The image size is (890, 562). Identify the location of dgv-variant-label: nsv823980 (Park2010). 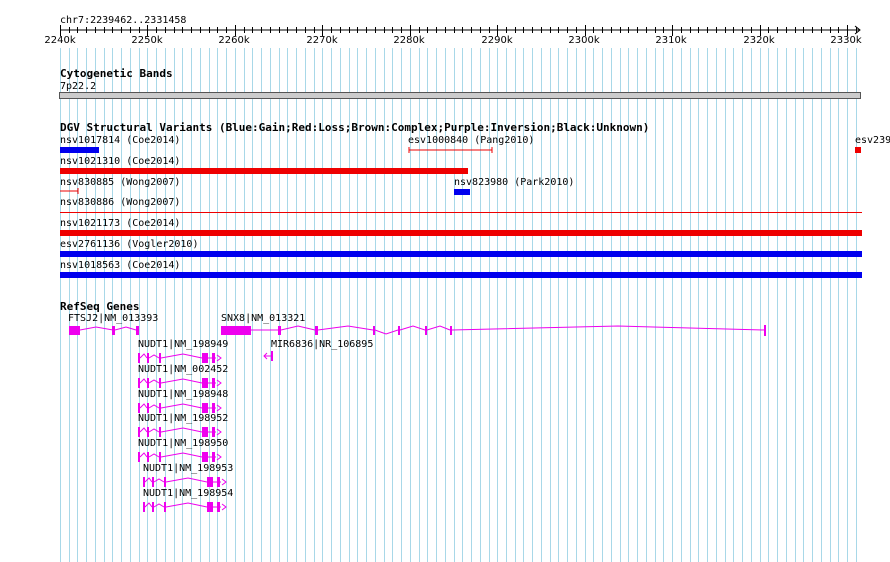
(514, 182).